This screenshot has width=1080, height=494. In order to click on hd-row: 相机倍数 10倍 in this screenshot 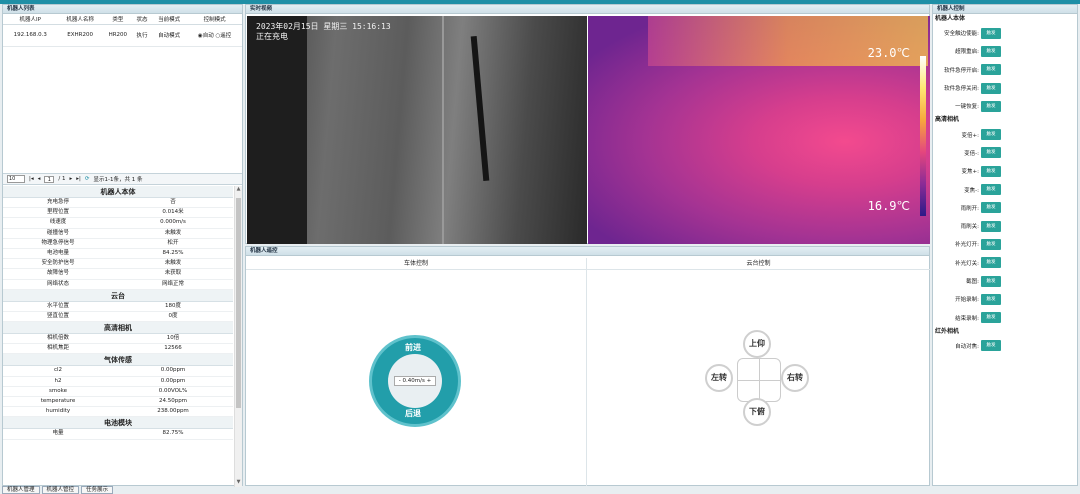, I will do `click(118, 339)`.